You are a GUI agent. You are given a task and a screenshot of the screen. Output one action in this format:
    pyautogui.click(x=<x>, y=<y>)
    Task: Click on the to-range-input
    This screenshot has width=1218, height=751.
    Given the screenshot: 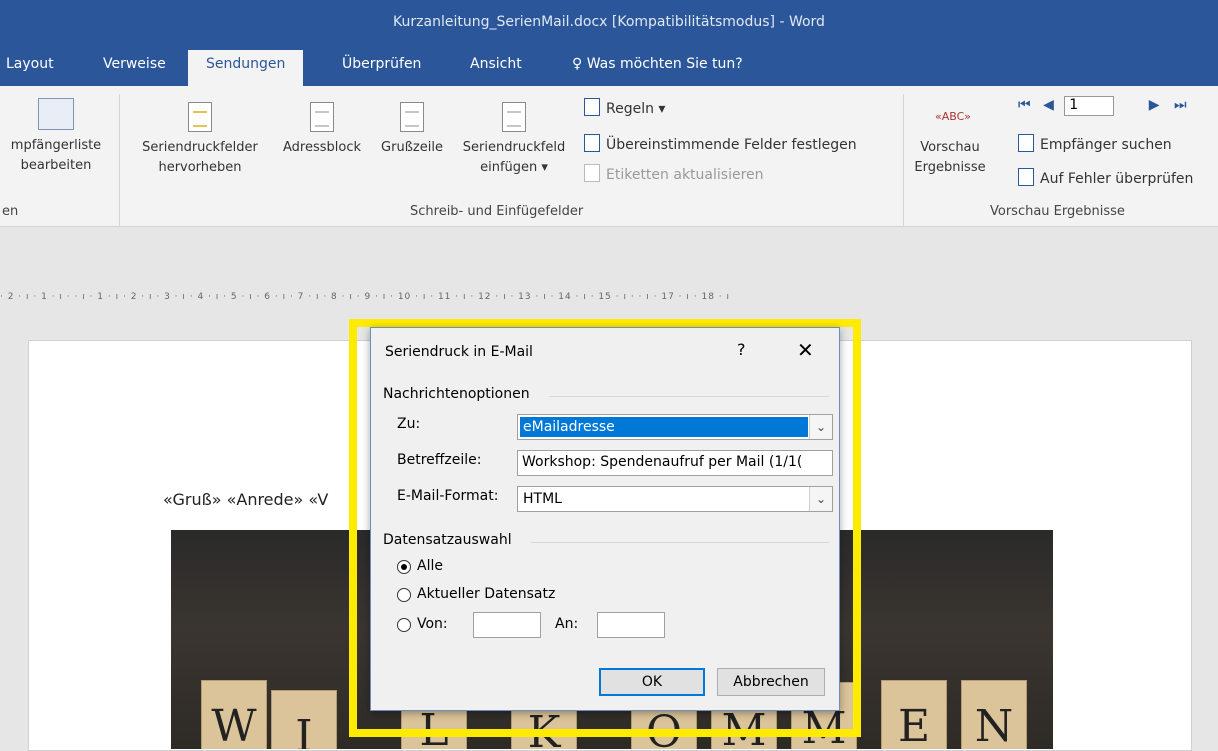 What is the action you would take?
    pyautogui.click(x=631, y=625)
    